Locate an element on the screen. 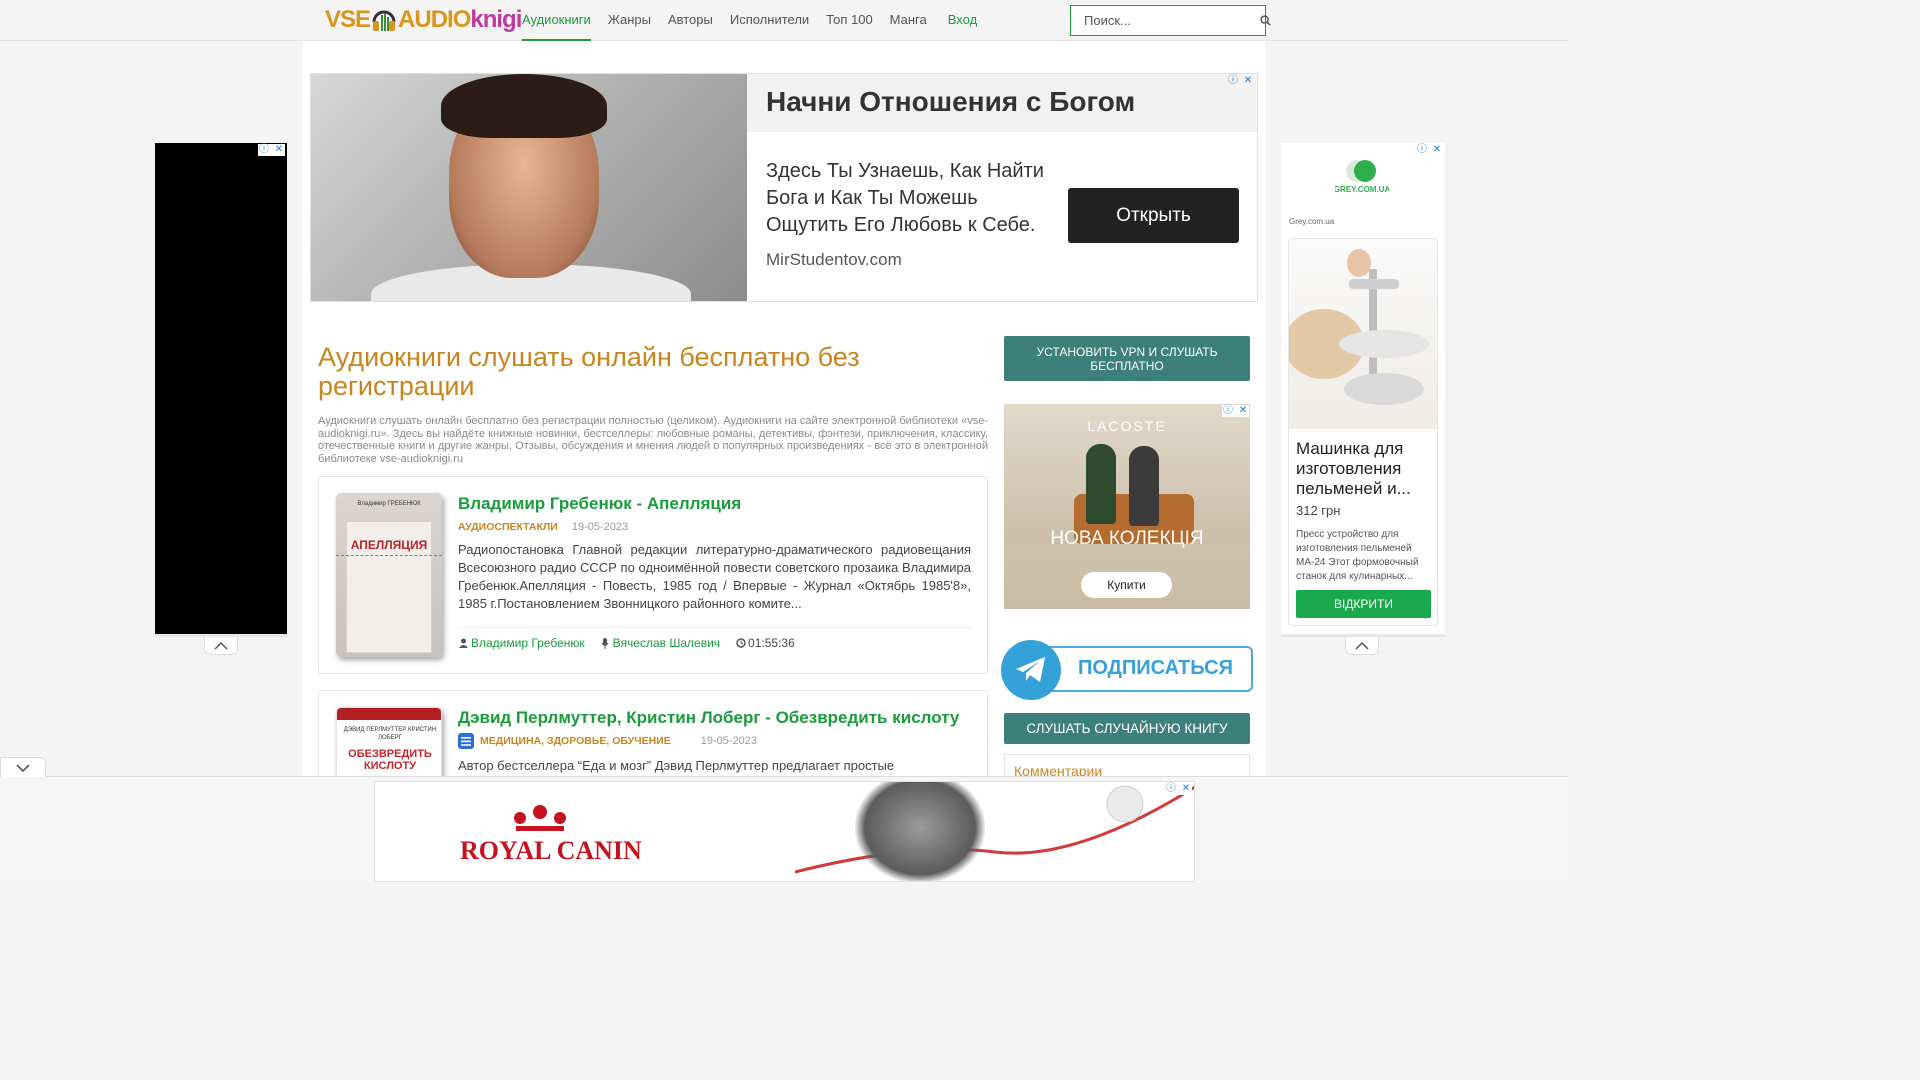 The height and width of the screenshot is (1080, 1920). ad-open-button: Открыть is located at coordinates (1153, 215).